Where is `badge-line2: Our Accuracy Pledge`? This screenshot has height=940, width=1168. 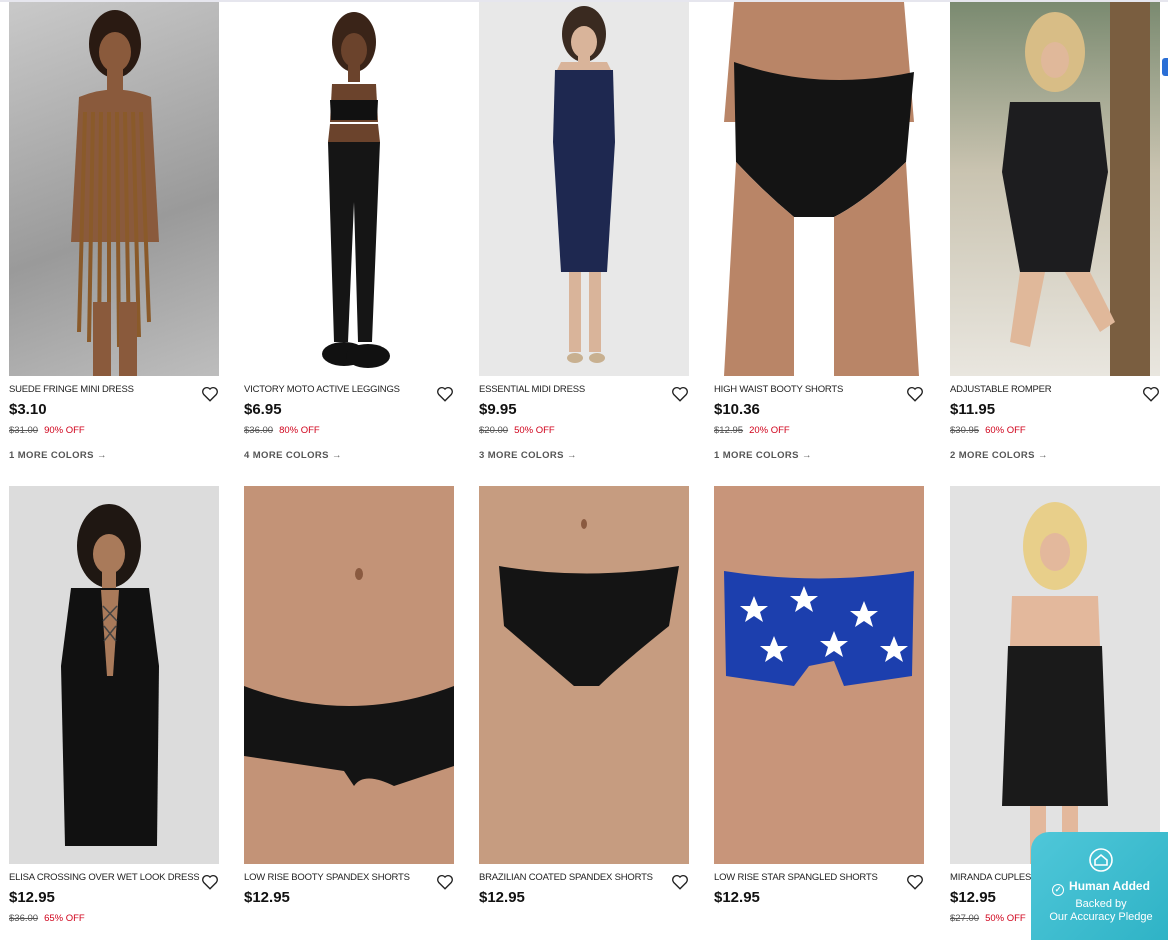
badge-line2: Our Accuracy Pledge is located at coordinates (1101, 917).